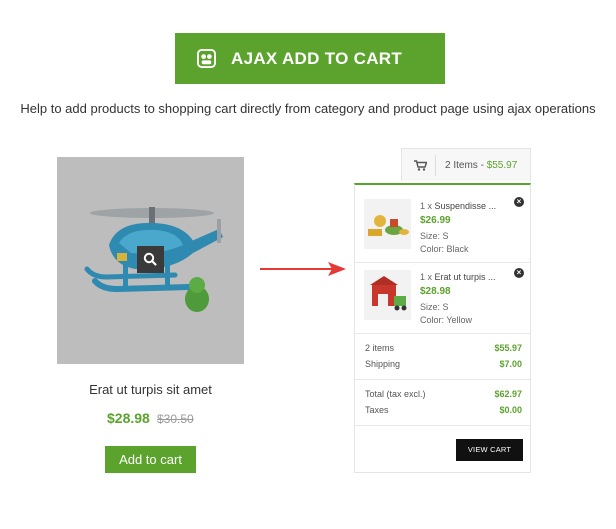 The width and height of the screenshot is (616, 529). What do you see at coordinates (508, 394) in the screenshot?
I see `total-value: $62.97` at bounding box center [508, 394].